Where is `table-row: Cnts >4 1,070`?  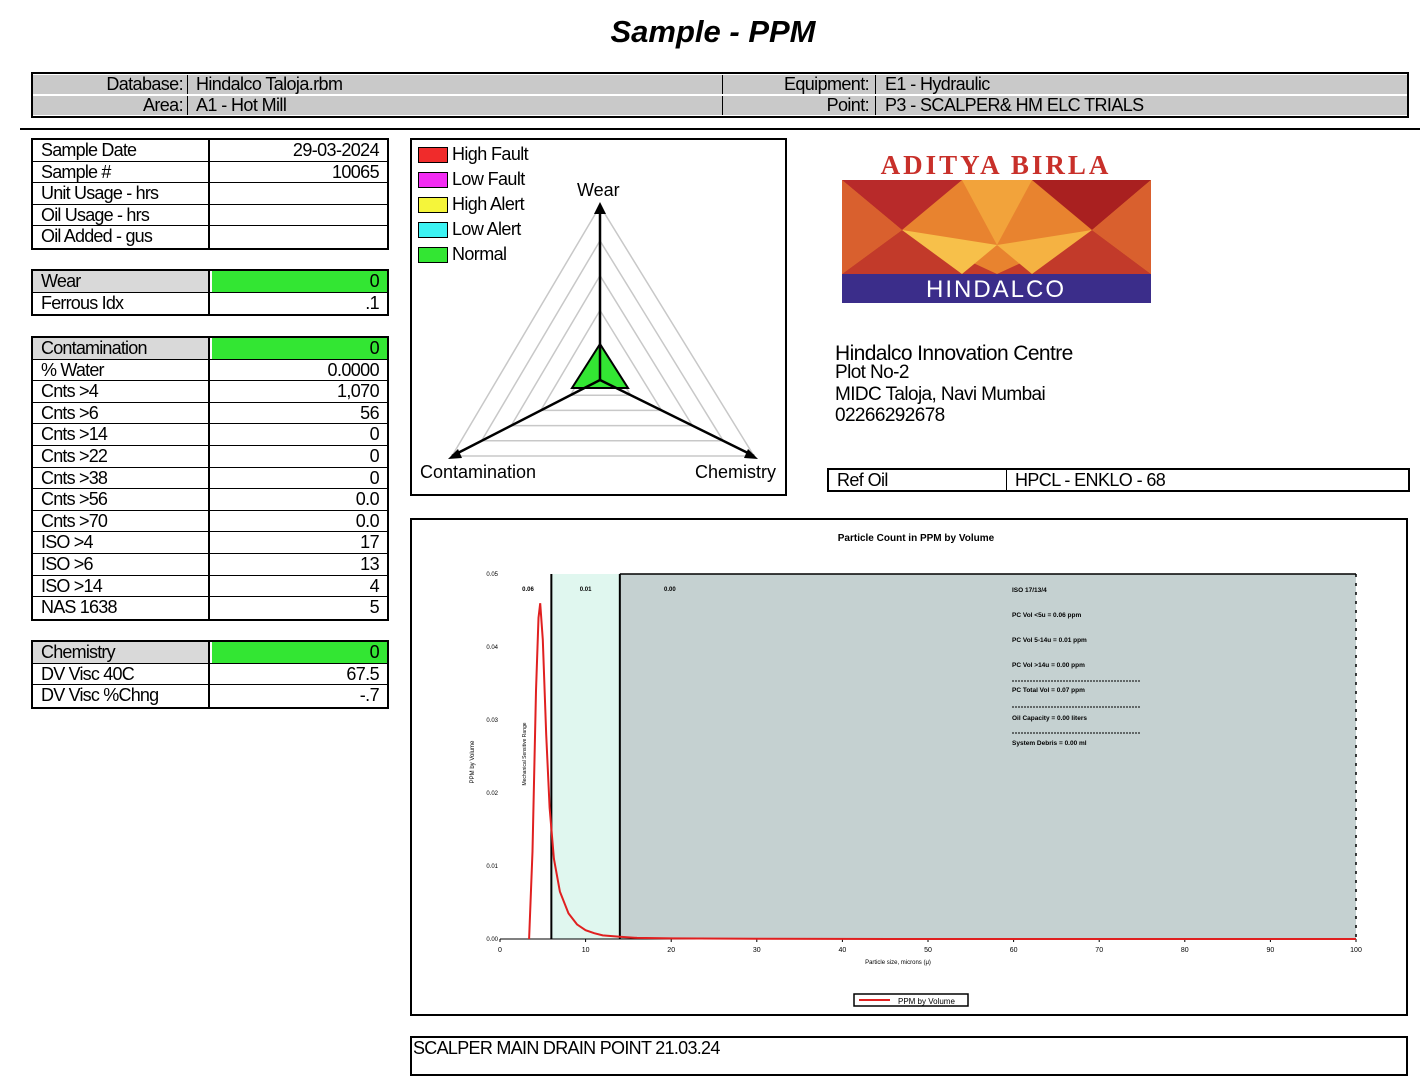
table-row: Cnts >4 1,070 is located at coordinates (210, 392).